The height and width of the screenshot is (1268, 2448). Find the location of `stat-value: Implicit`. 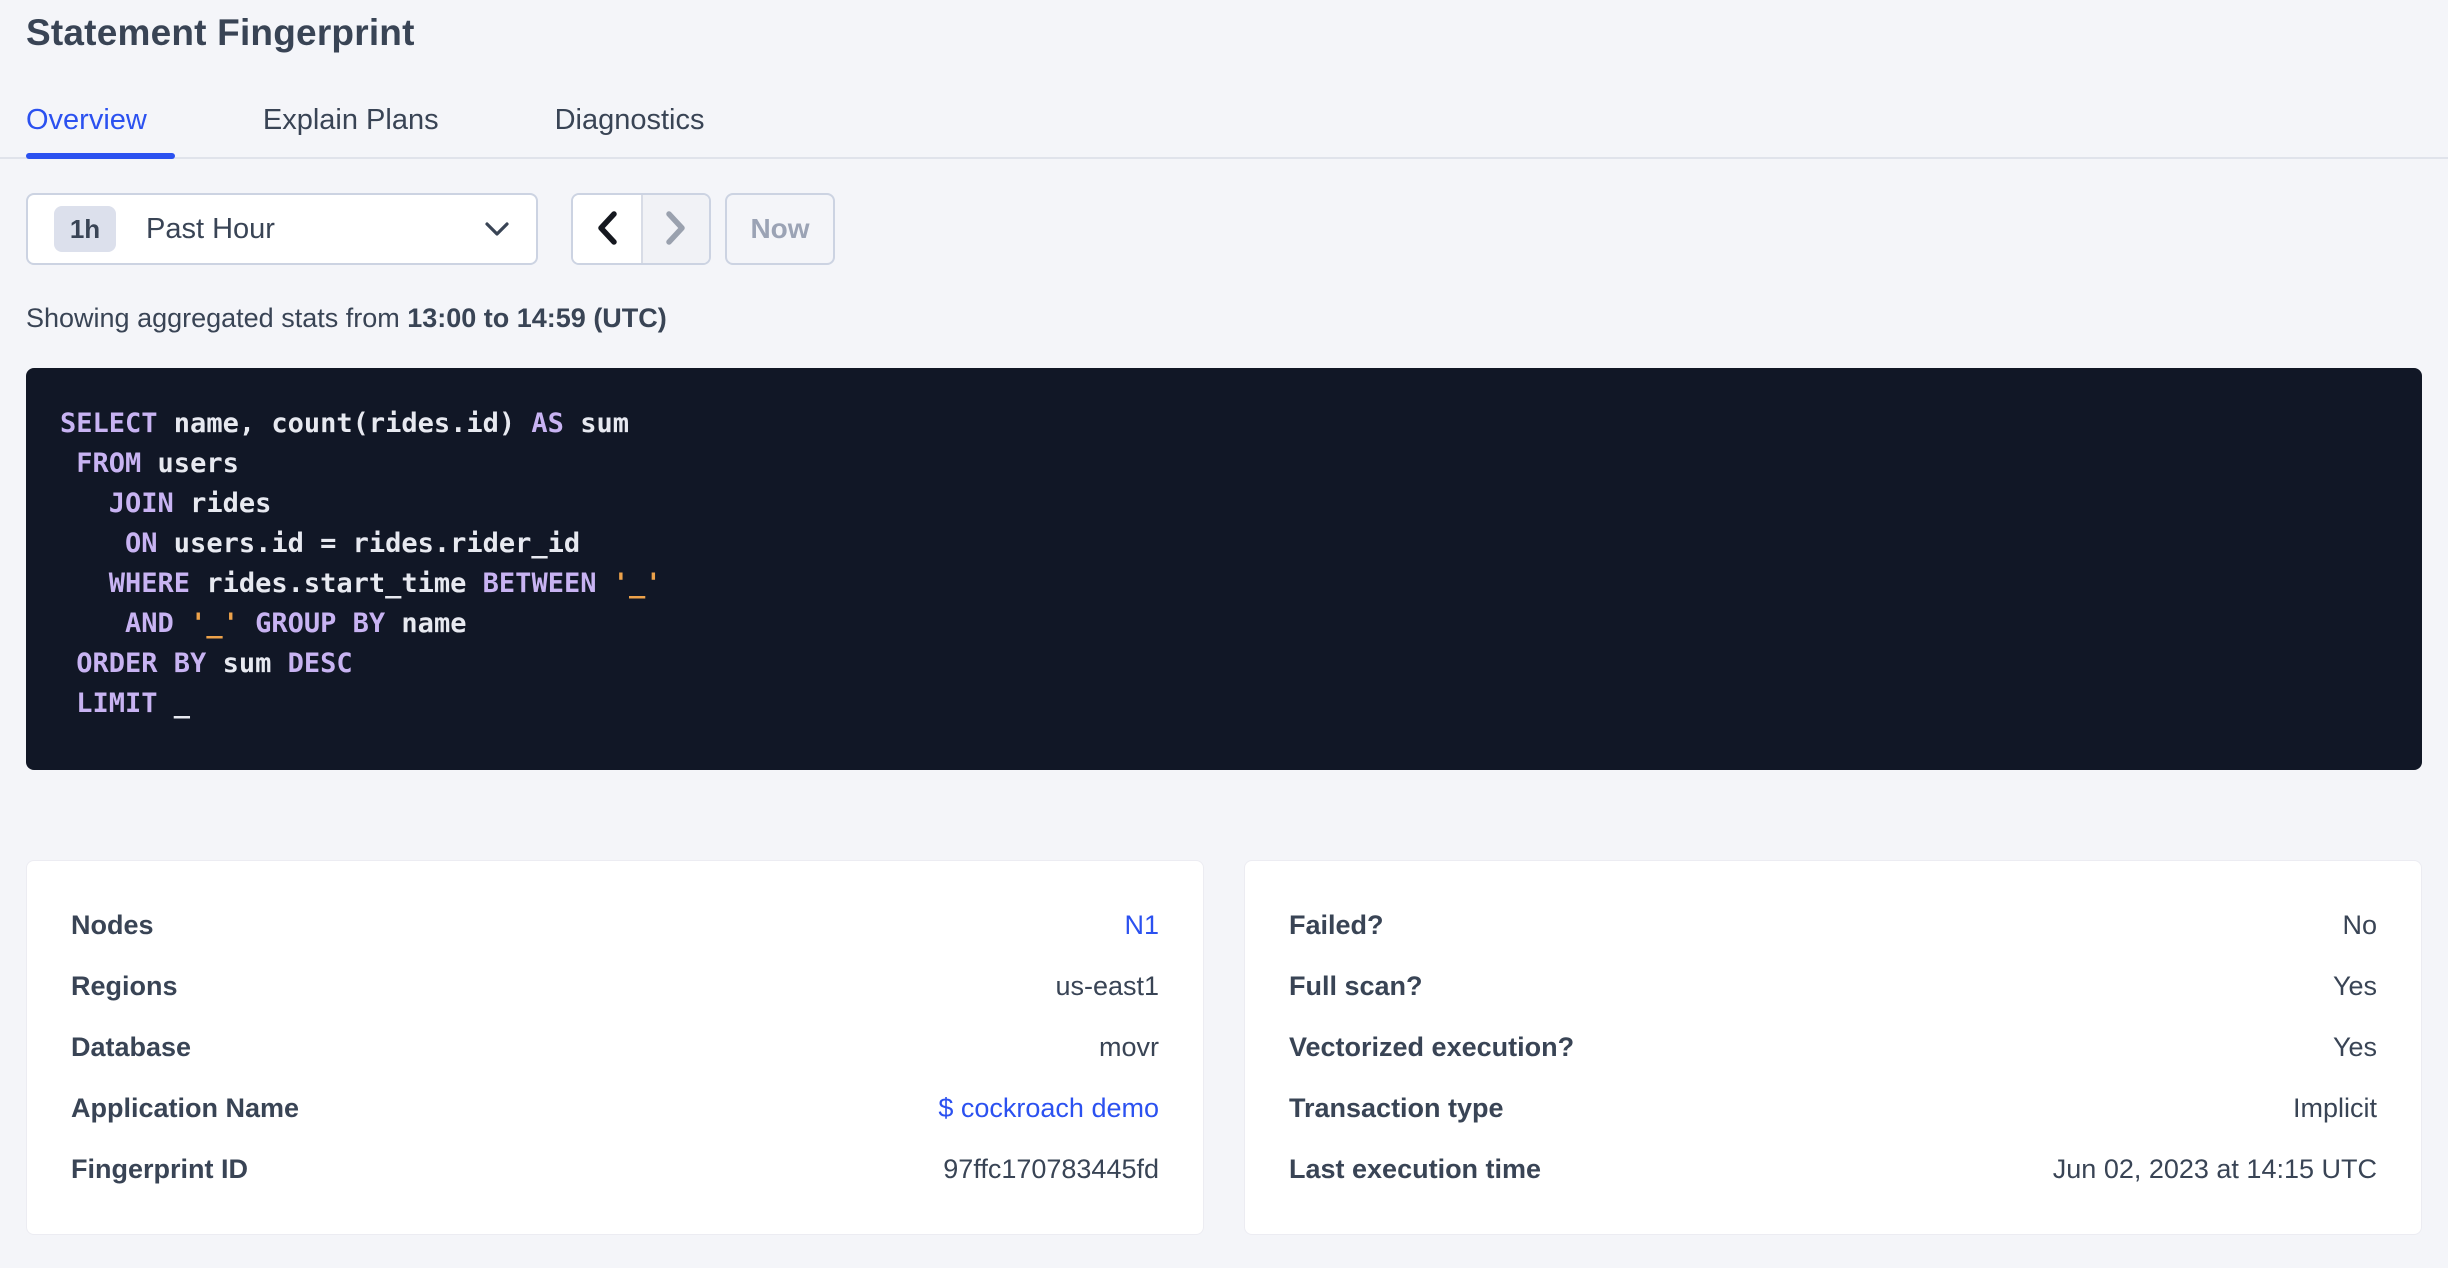

stat-value: Implicit is located at coordinates (2334, 1108).